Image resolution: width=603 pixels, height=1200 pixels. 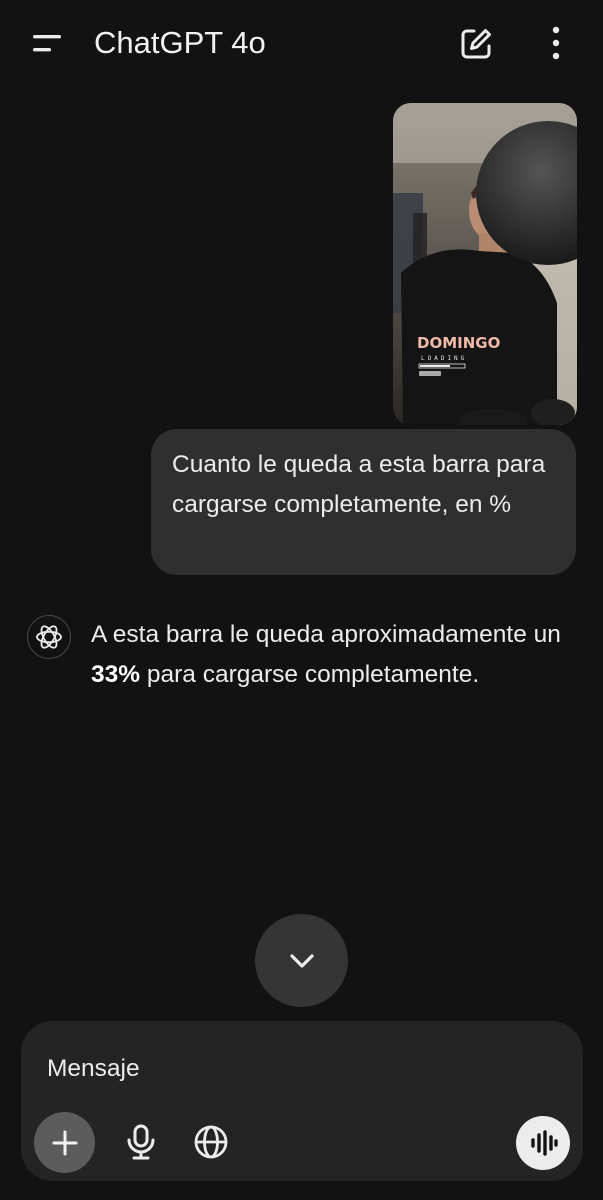 I want to click on globe-icon, so click(x=211, y=1142).